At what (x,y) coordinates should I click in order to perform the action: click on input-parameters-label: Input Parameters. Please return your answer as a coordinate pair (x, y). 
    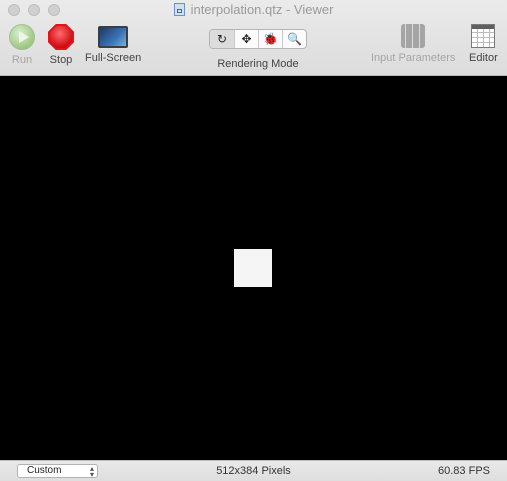
    Looking at the image, I should click on (413, 58).